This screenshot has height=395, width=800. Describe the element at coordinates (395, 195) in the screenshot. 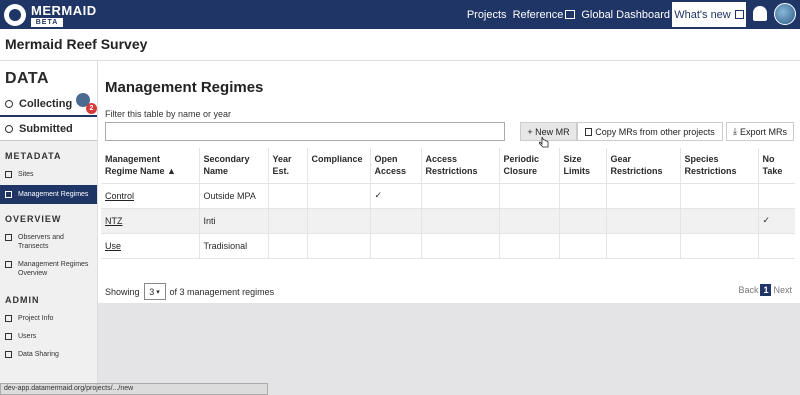

I see `open-access-cell: ✓` at that location.